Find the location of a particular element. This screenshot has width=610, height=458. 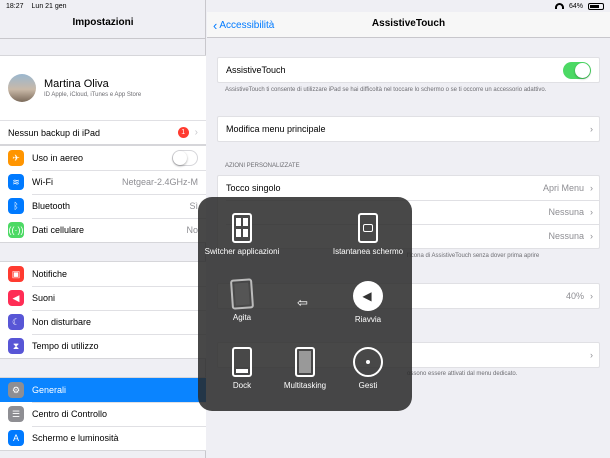

profile-name: Martina Oliva is located at coordinates (76, 84).